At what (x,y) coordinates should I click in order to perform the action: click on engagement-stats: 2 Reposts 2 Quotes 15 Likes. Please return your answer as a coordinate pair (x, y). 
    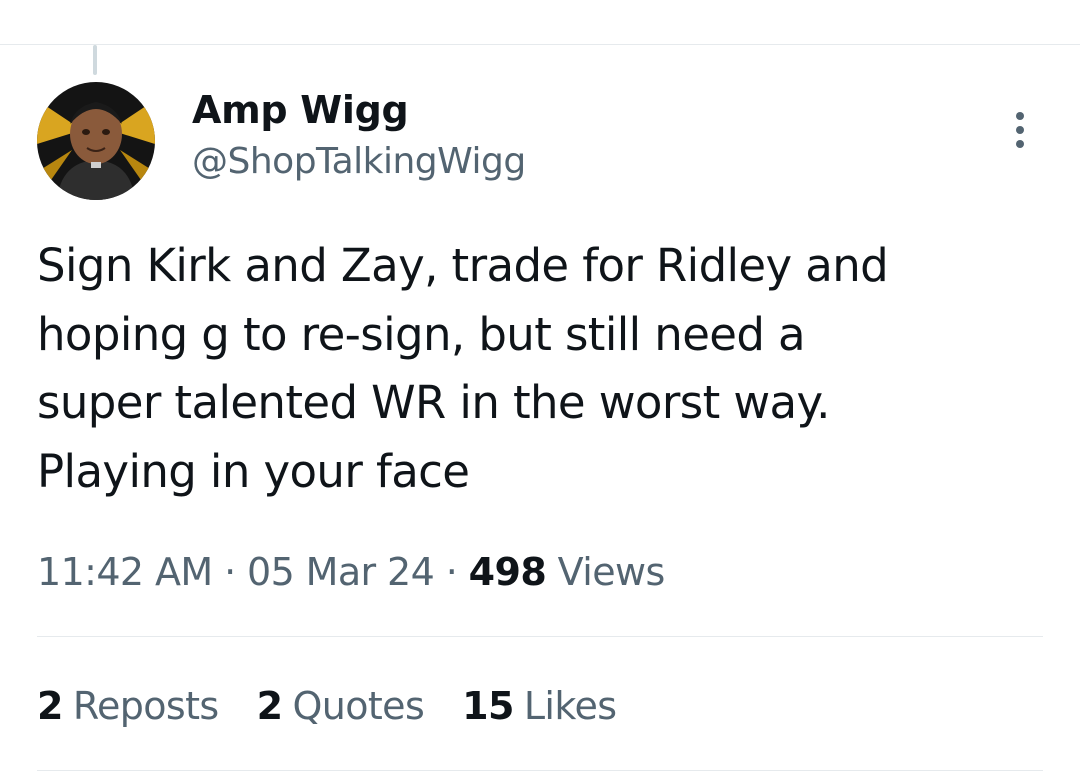
    Looking at the image, I should click on (327, 706).